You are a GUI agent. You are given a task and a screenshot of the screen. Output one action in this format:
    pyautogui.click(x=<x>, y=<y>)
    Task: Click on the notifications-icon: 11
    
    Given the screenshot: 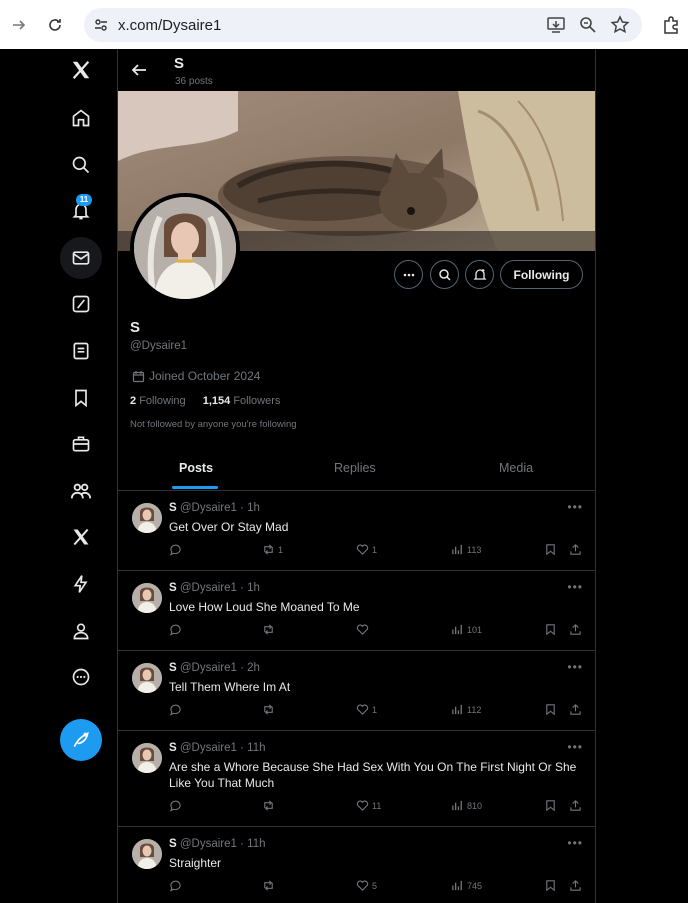 What is the action you would take?
    pyautogui.click(x=81, y=211)
    